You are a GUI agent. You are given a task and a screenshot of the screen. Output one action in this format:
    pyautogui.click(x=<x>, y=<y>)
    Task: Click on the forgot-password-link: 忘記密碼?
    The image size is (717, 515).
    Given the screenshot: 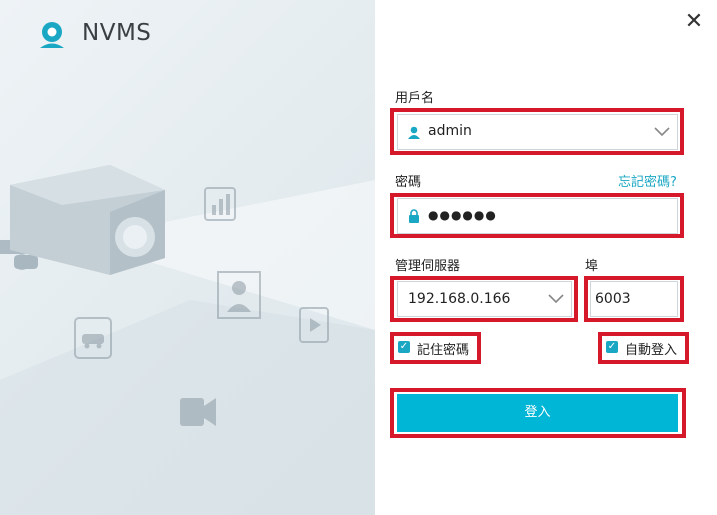 What is the action you would take?
    pyautogui.click(x=647, y=180)
    